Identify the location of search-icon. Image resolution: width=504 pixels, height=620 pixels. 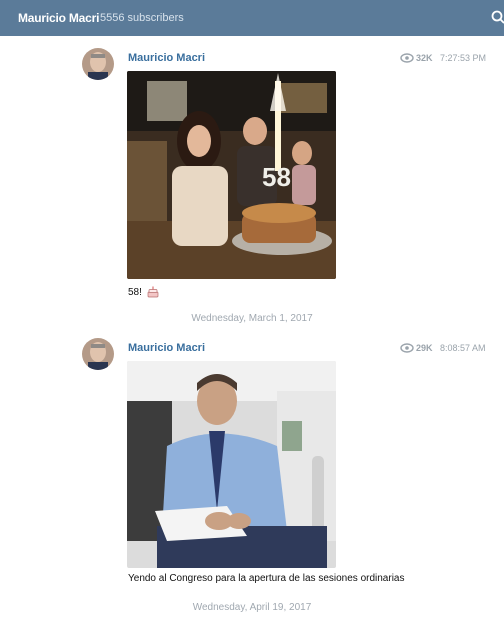
(497, 18).